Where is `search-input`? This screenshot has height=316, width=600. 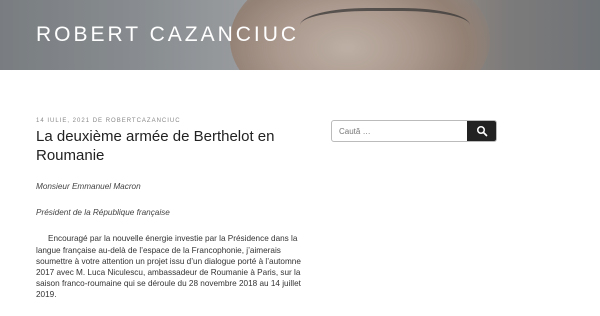
search-input is located at coordinates (397, 131).